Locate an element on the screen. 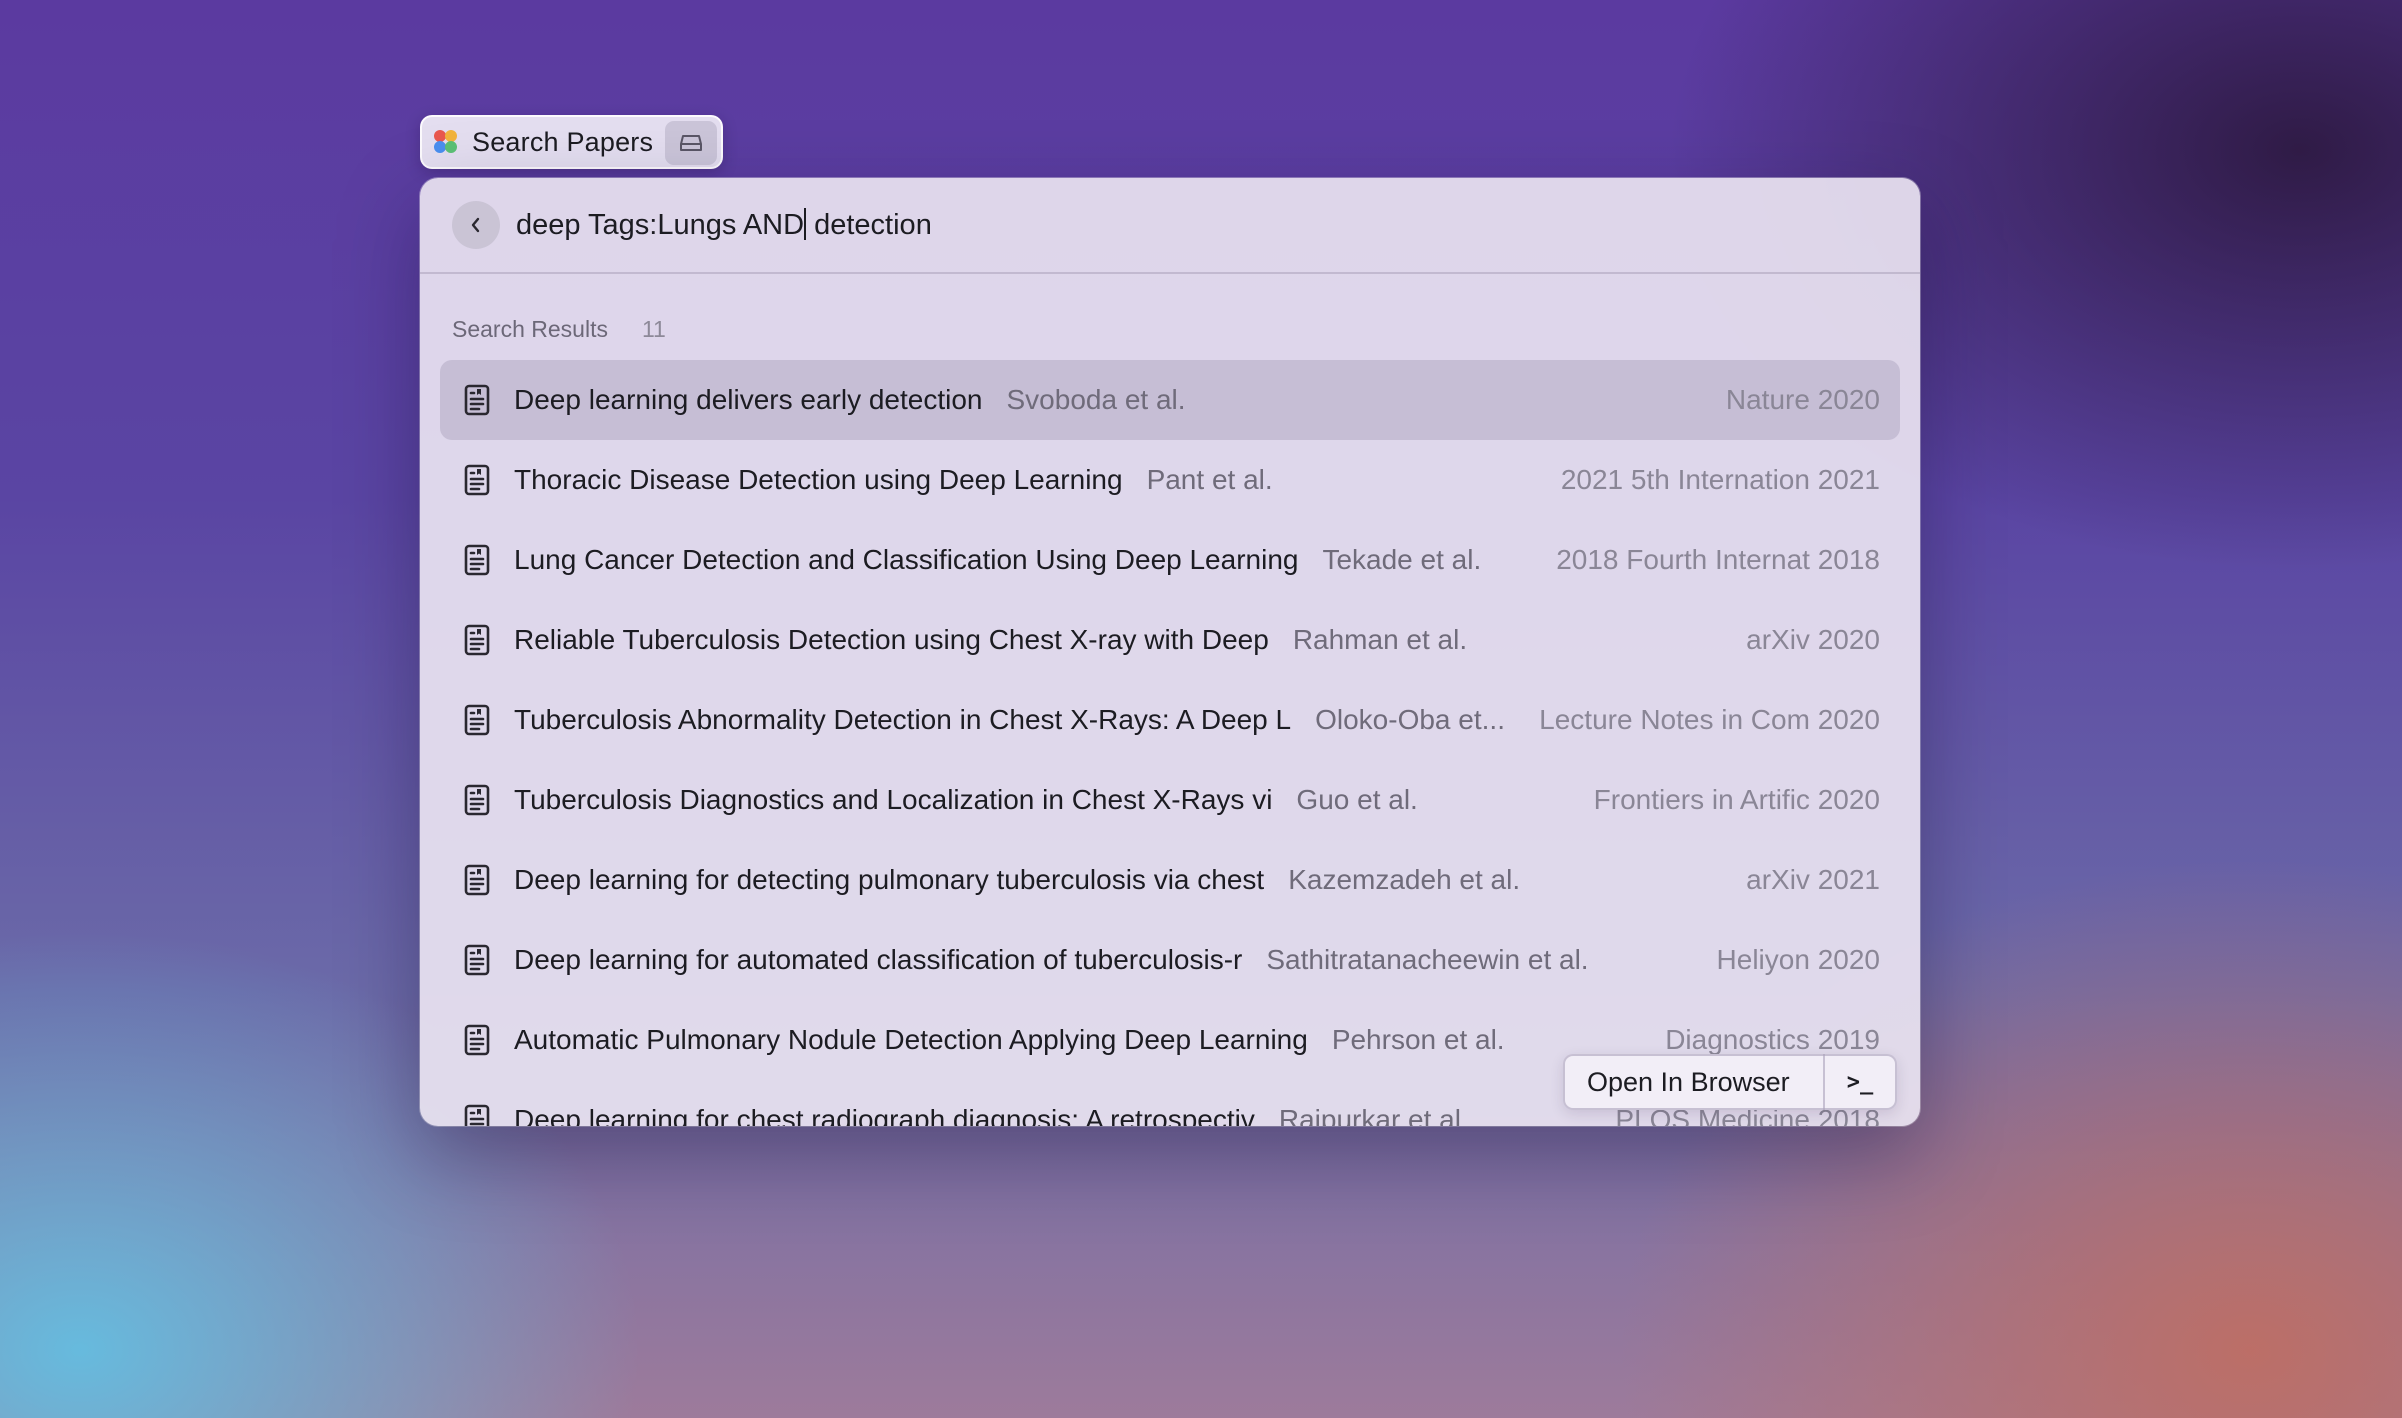 This screenshot has height=1418, width=2402. tray-button is located at coordinates (691, 143).